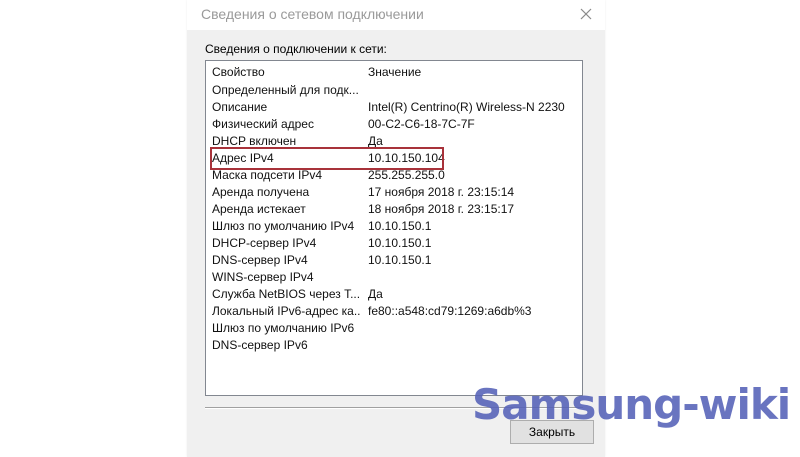  What do you see at coordinates (394, 408) in the screenshot?
I see `separator-line` at bounding box center [394, 408].